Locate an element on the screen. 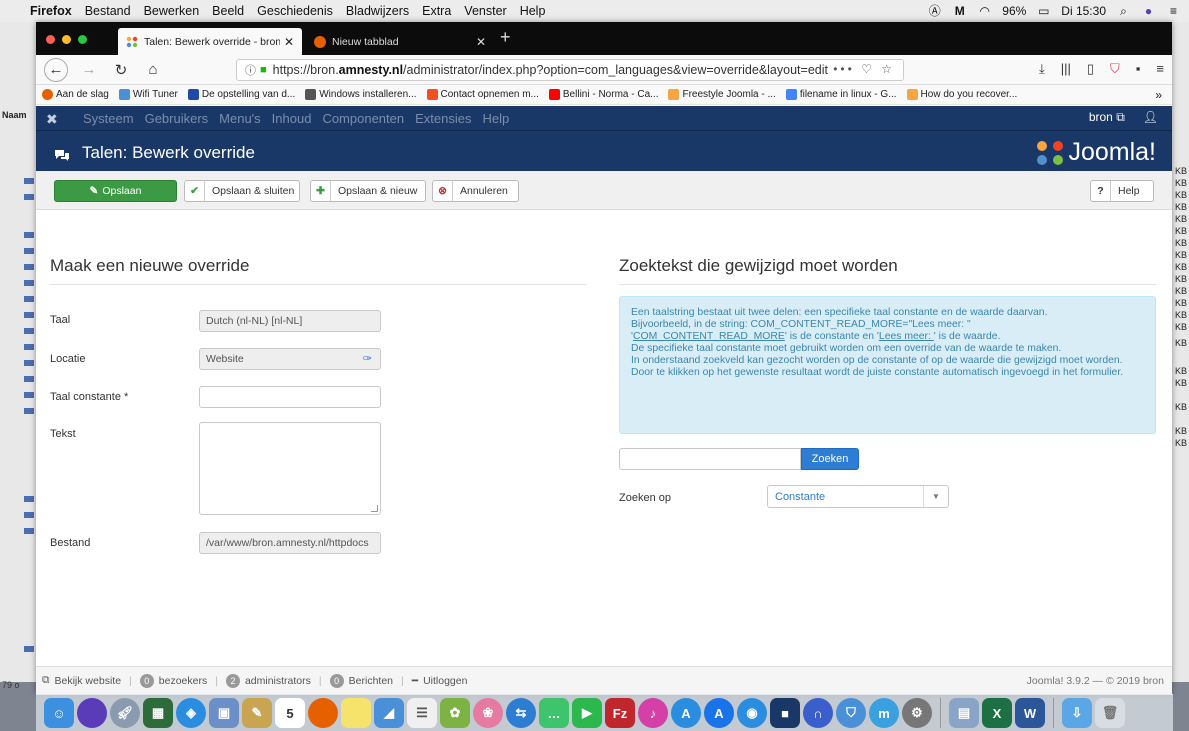 The width and height of the screenshot is (1189, 731). back-icon: ← is located at coordinates (56, 69).